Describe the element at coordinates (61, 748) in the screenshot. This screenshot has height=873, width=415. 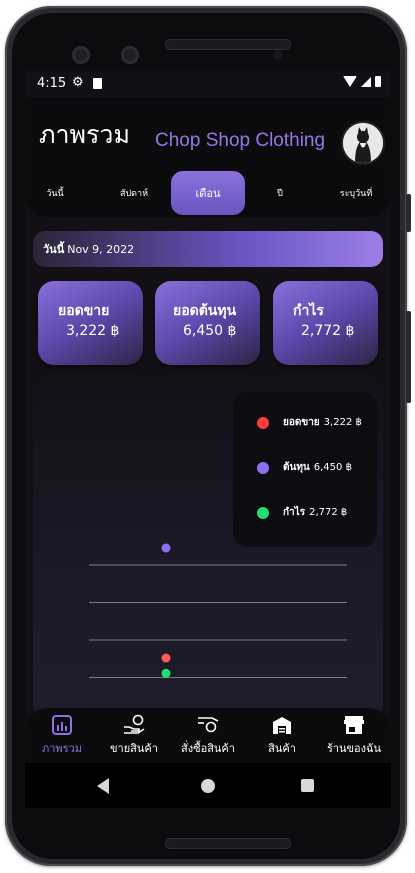
I see `nav-label: ภาพรวม` at that location.